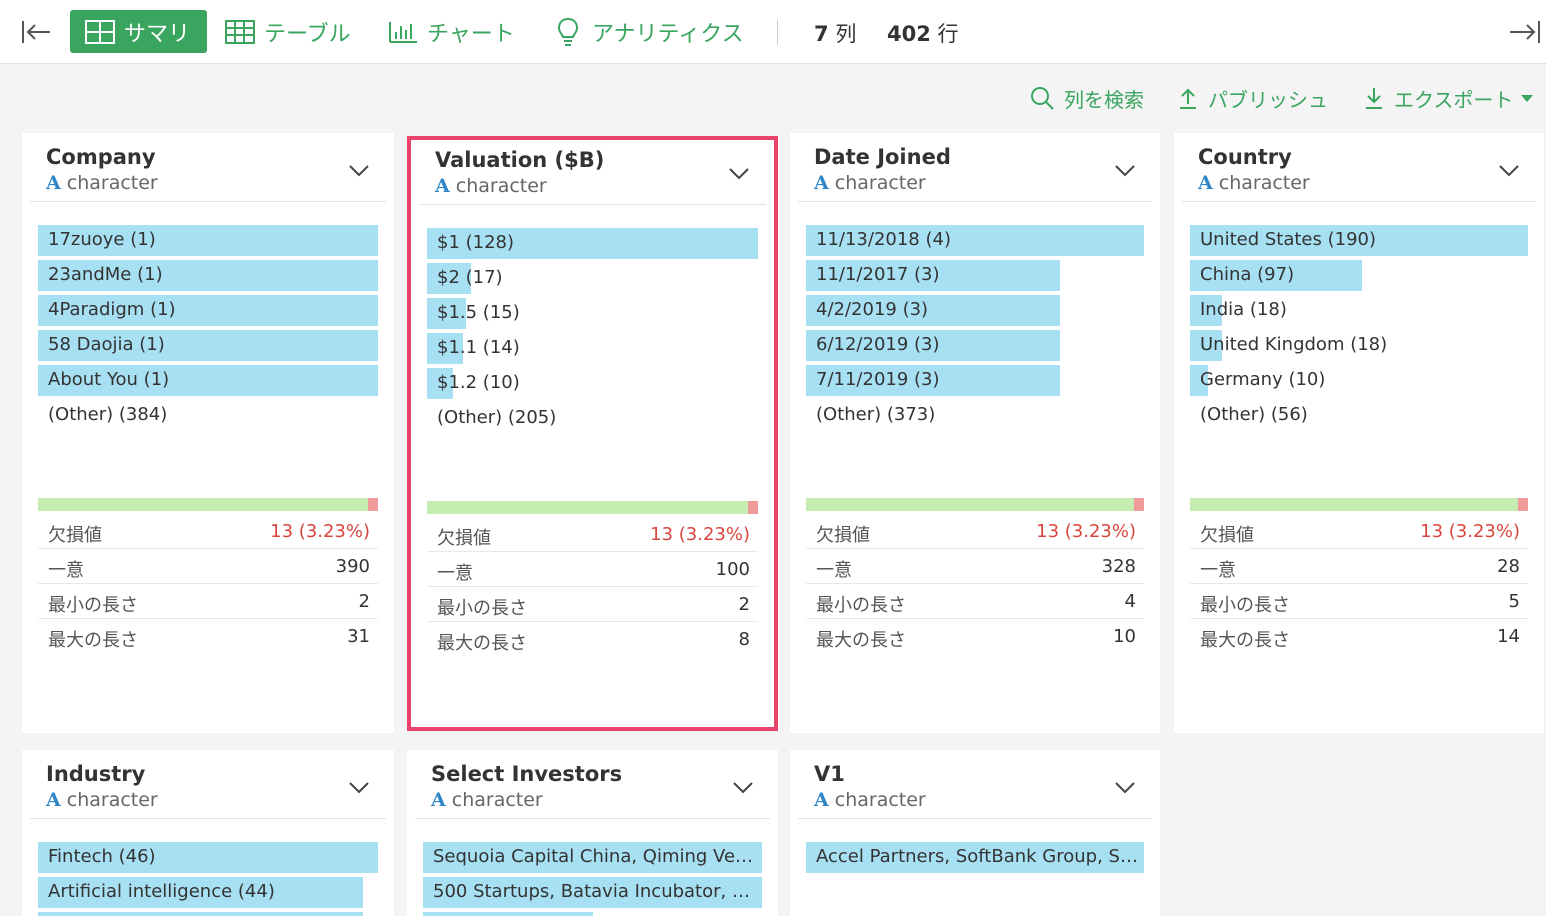 This screenshot has width=1546, height=916. What do you see at coordinates (476, 242) in the screenshot?
I see `frequency-label: $1 (128)` at bounding box center [476, 242].